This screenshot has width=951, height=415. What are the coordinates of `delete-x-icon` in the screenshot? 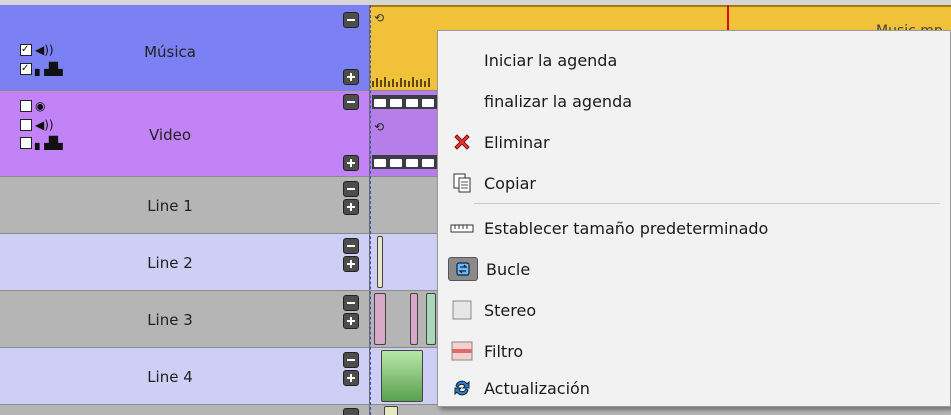 It's located at (462, 142).